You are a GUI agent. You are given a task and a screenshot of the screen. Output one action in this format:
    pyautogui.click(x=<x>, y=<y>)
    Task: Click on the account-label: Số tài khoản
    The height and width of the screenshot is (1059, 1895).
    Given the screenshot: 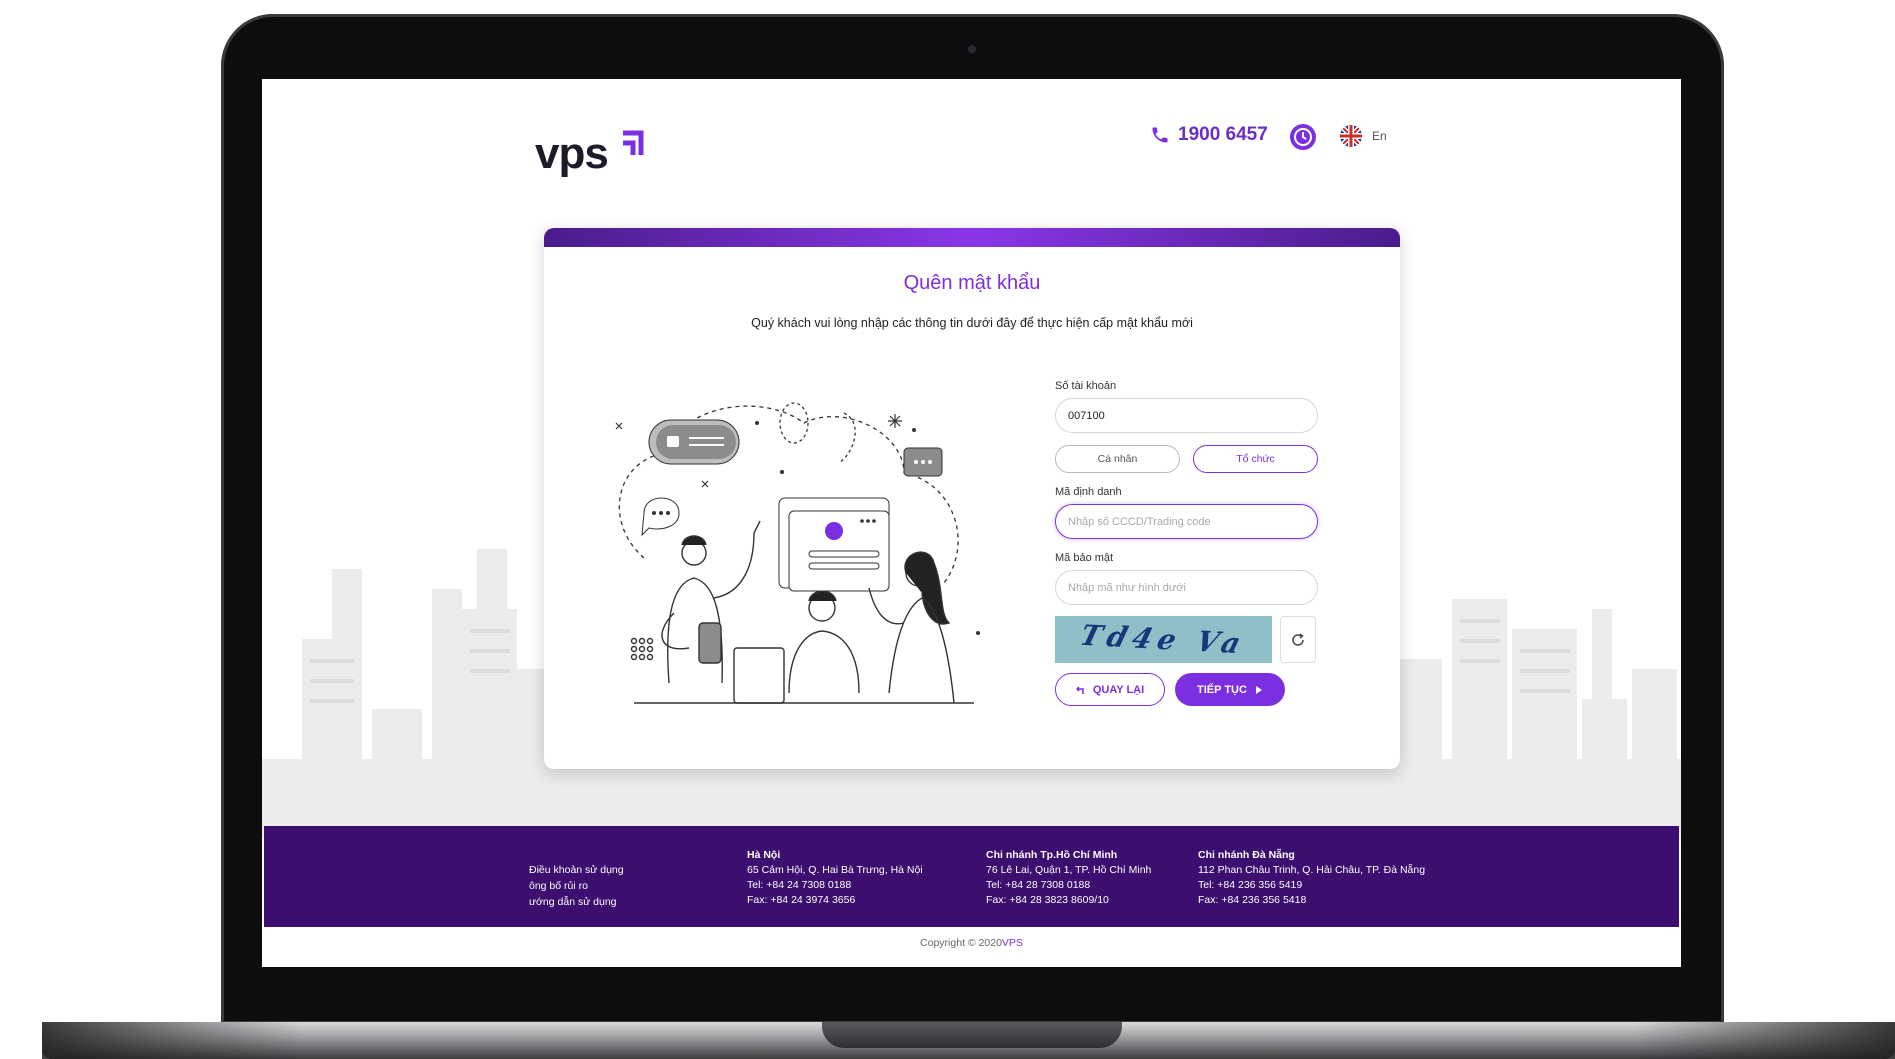 What is the action you would take?
    pyautogui.click(x=1086, y=386)
    